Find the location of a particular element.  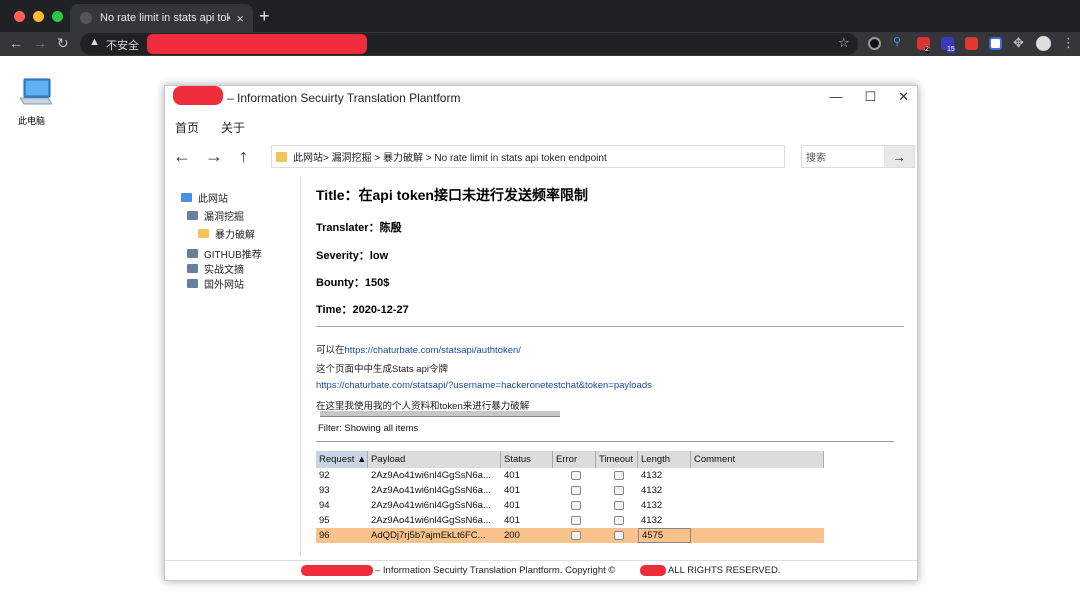

reload-icon: ↻ is located at coordinates (63, 43).